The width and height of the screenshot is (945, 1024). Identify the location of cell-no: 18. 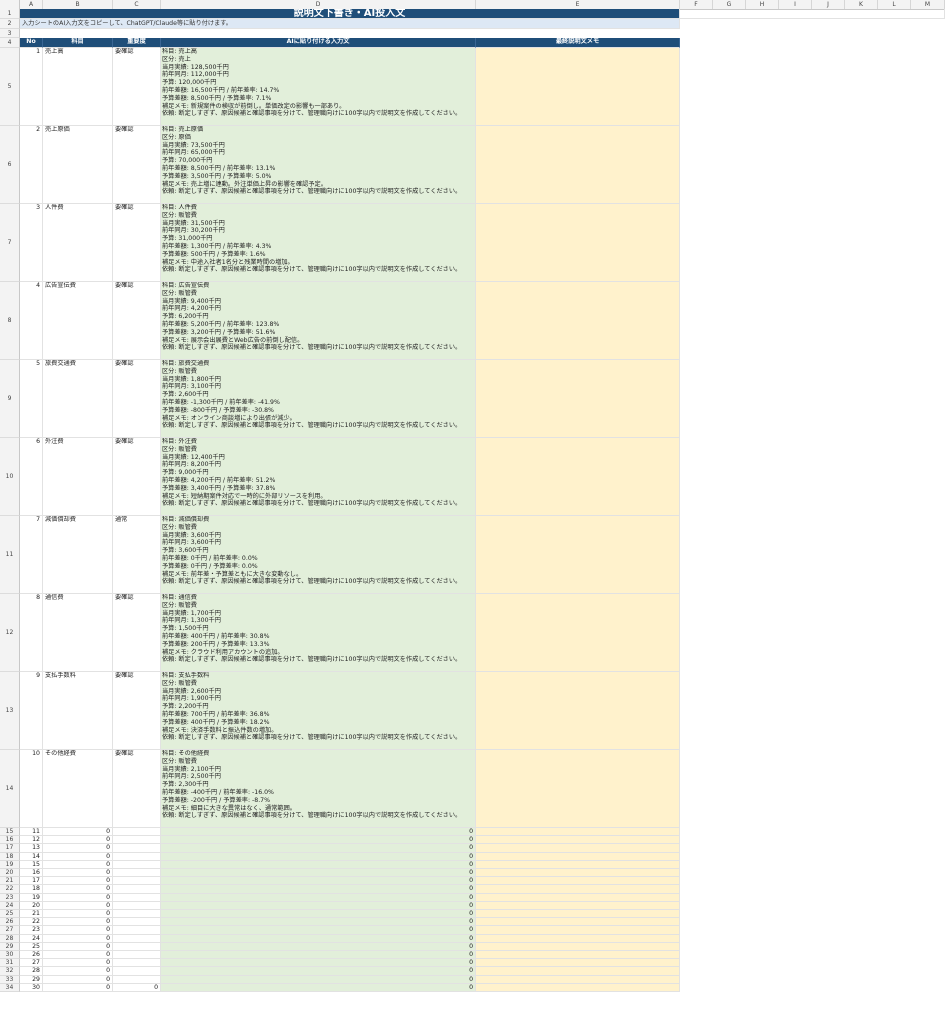
(31, 889).